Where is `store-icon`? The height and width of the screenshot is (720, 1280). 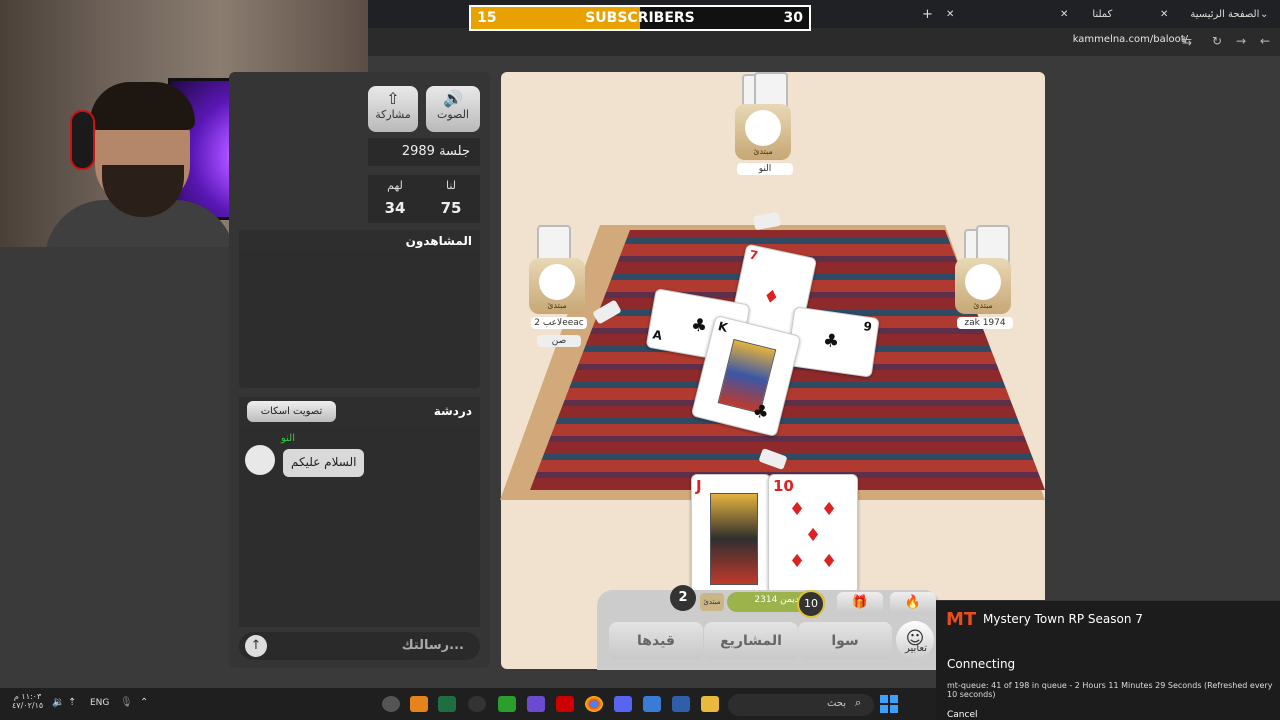
store-icon is located at coordinates (652, 704).